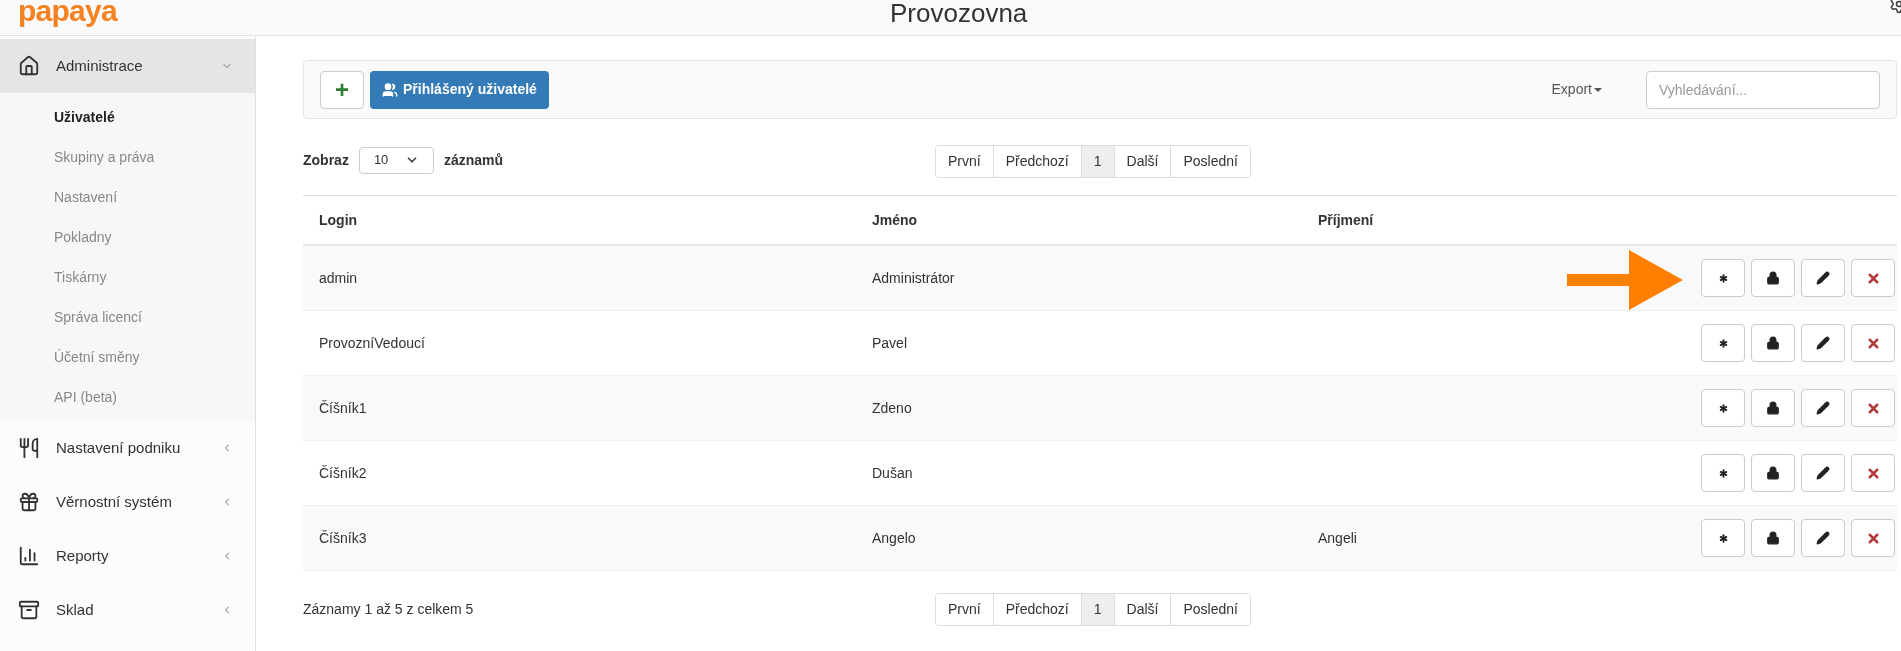 The image size is (1901, 651). What do you see at coordinates (1598, 89) in the screenshot?
I see `caret-icon` at bounding box center [1598, 89].